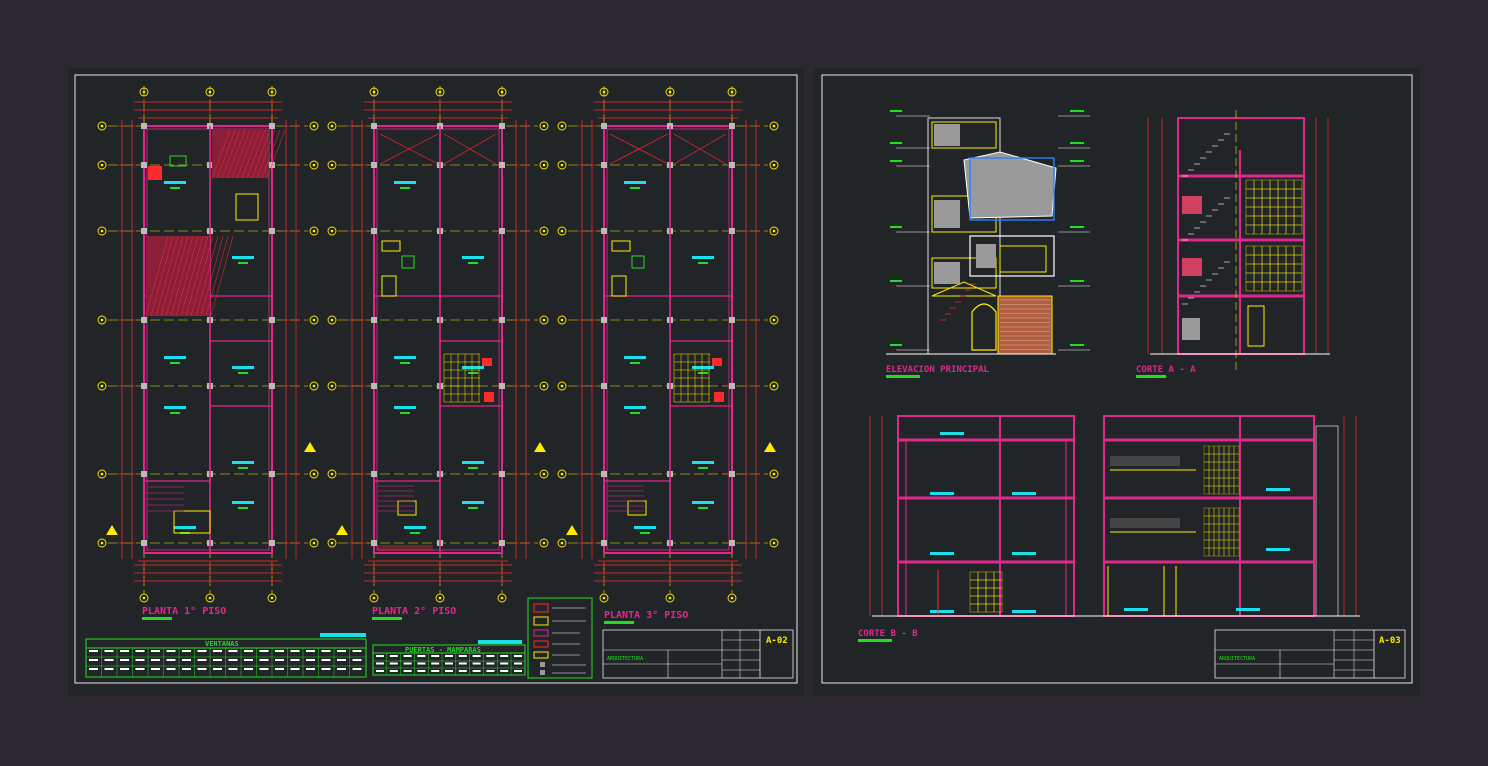  What do you see at coordinates (184, 611) in the screenshot?
I see `plan-title-1: PLANTA 1° PISO` at bounding box center [184, 611].